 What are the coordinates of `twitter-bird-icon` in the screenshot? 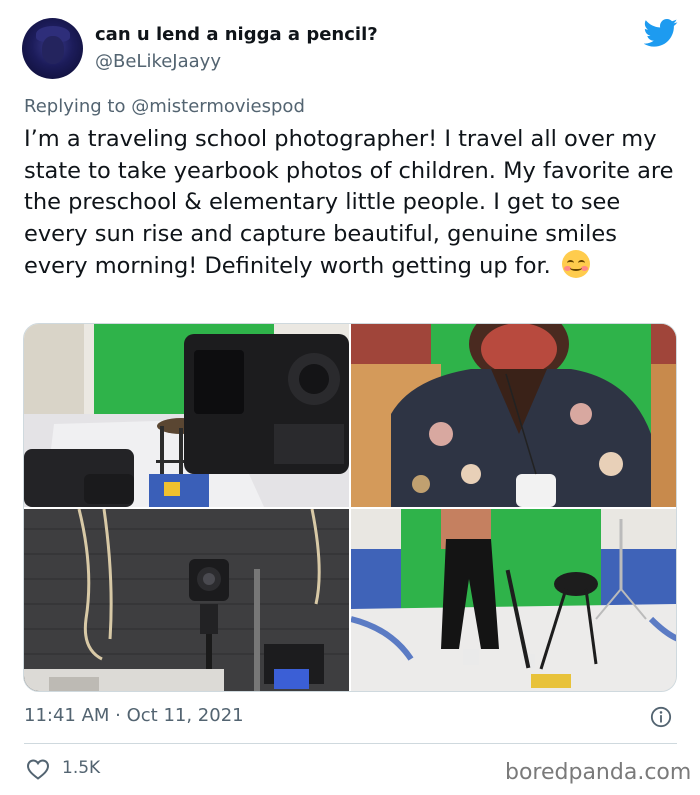 It's located at (661, 33).